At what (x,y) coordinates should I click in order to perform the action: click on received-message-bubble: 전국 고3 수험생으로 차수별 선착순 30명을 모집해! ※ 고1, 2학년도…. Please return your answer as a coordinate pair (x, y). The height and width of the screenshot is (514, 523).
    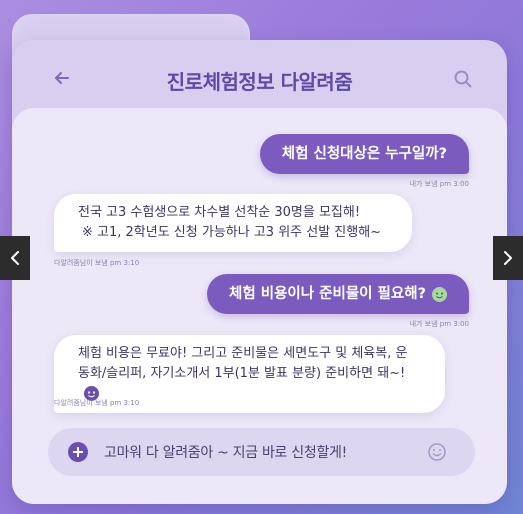
    Looking at the image, I should click on (233, 223).